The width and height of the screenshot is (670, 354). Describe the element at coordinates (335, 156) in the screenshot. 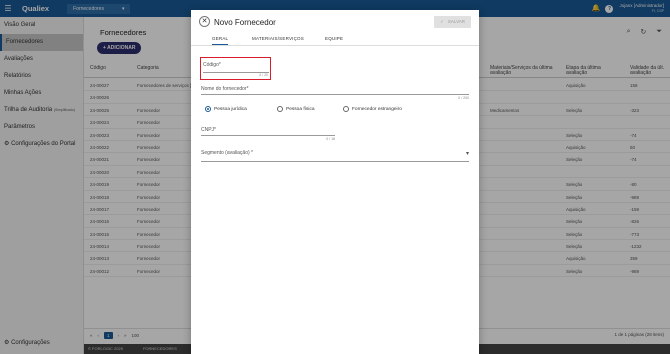

I see `segmento-select: Segmento (avaliação) * ▾` at that location.